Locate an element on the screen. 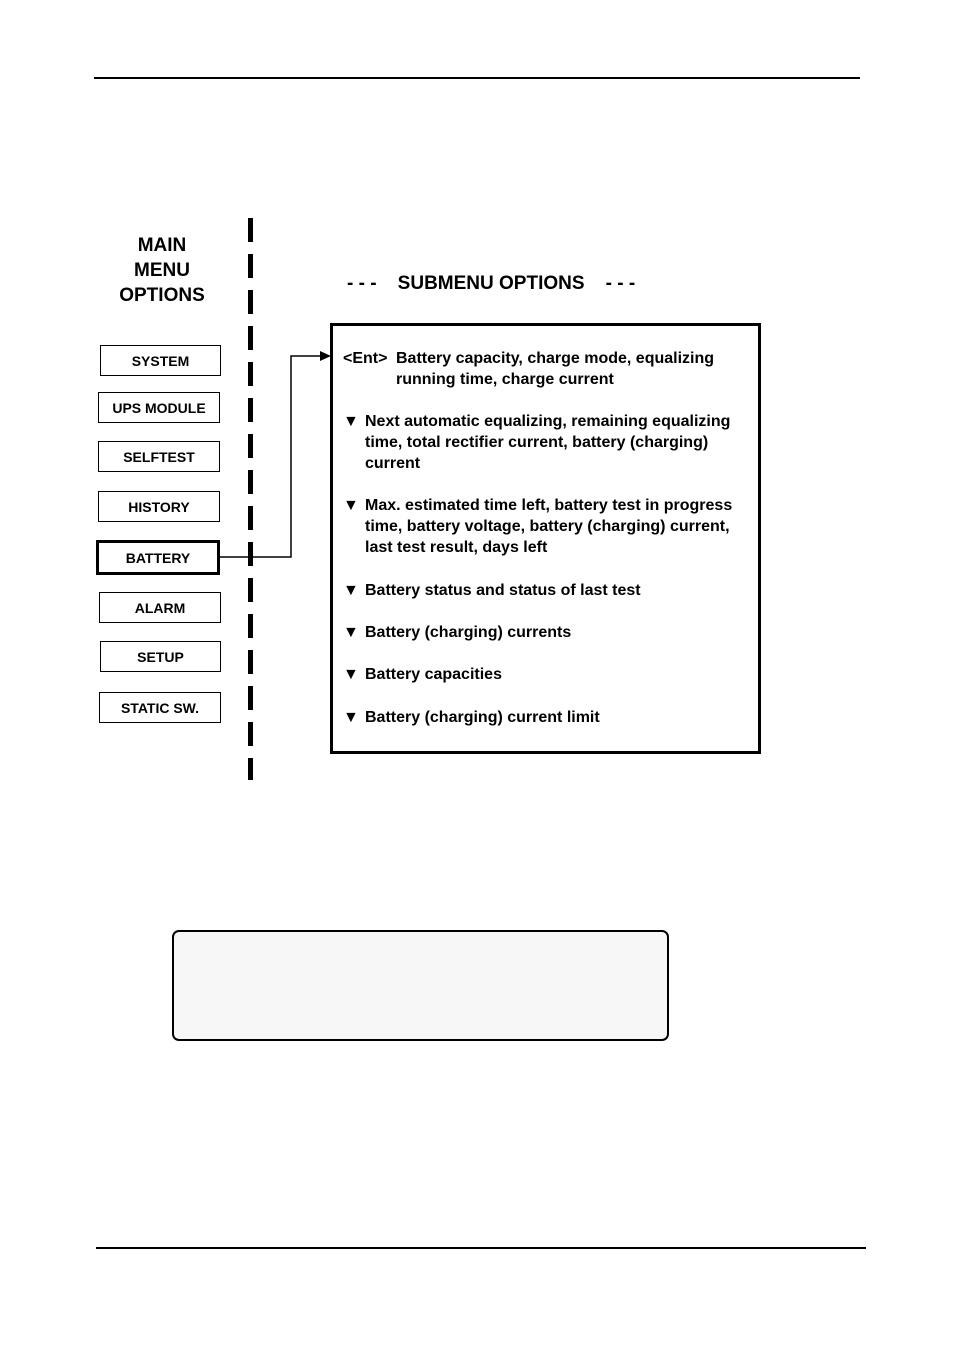 This screenshot has height=1350, width=954. submenu-item-text: Battery capacities is located at coordinates (433, 674).